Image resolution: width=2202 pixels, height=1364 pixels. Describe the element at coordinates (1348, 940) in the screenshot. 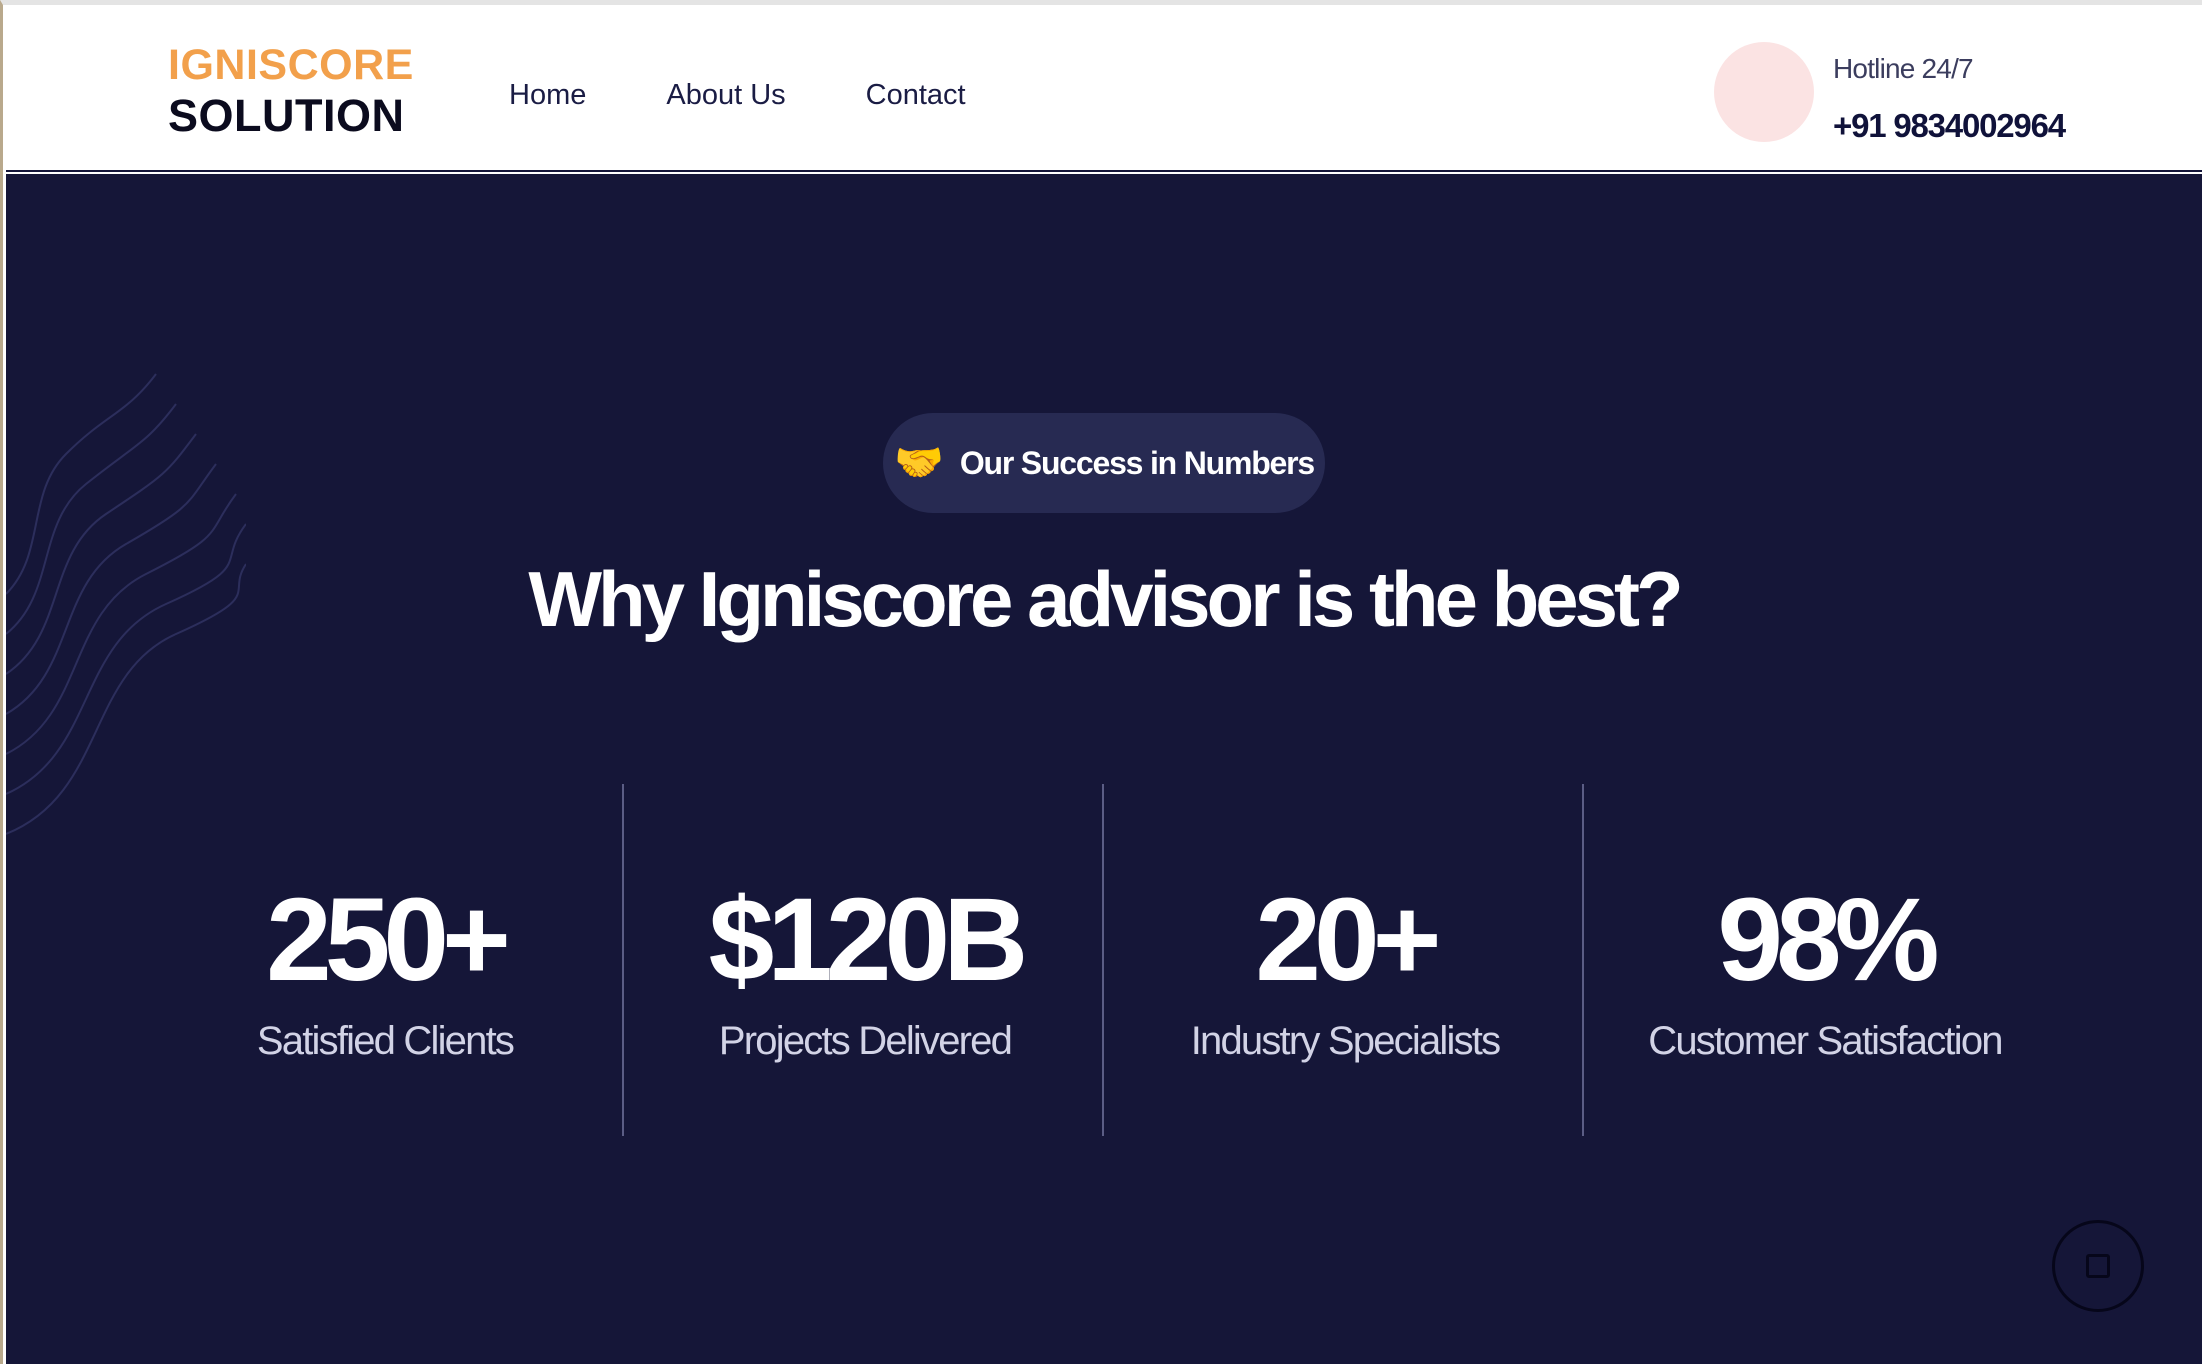

I see `stat-value: 20+` at that location.